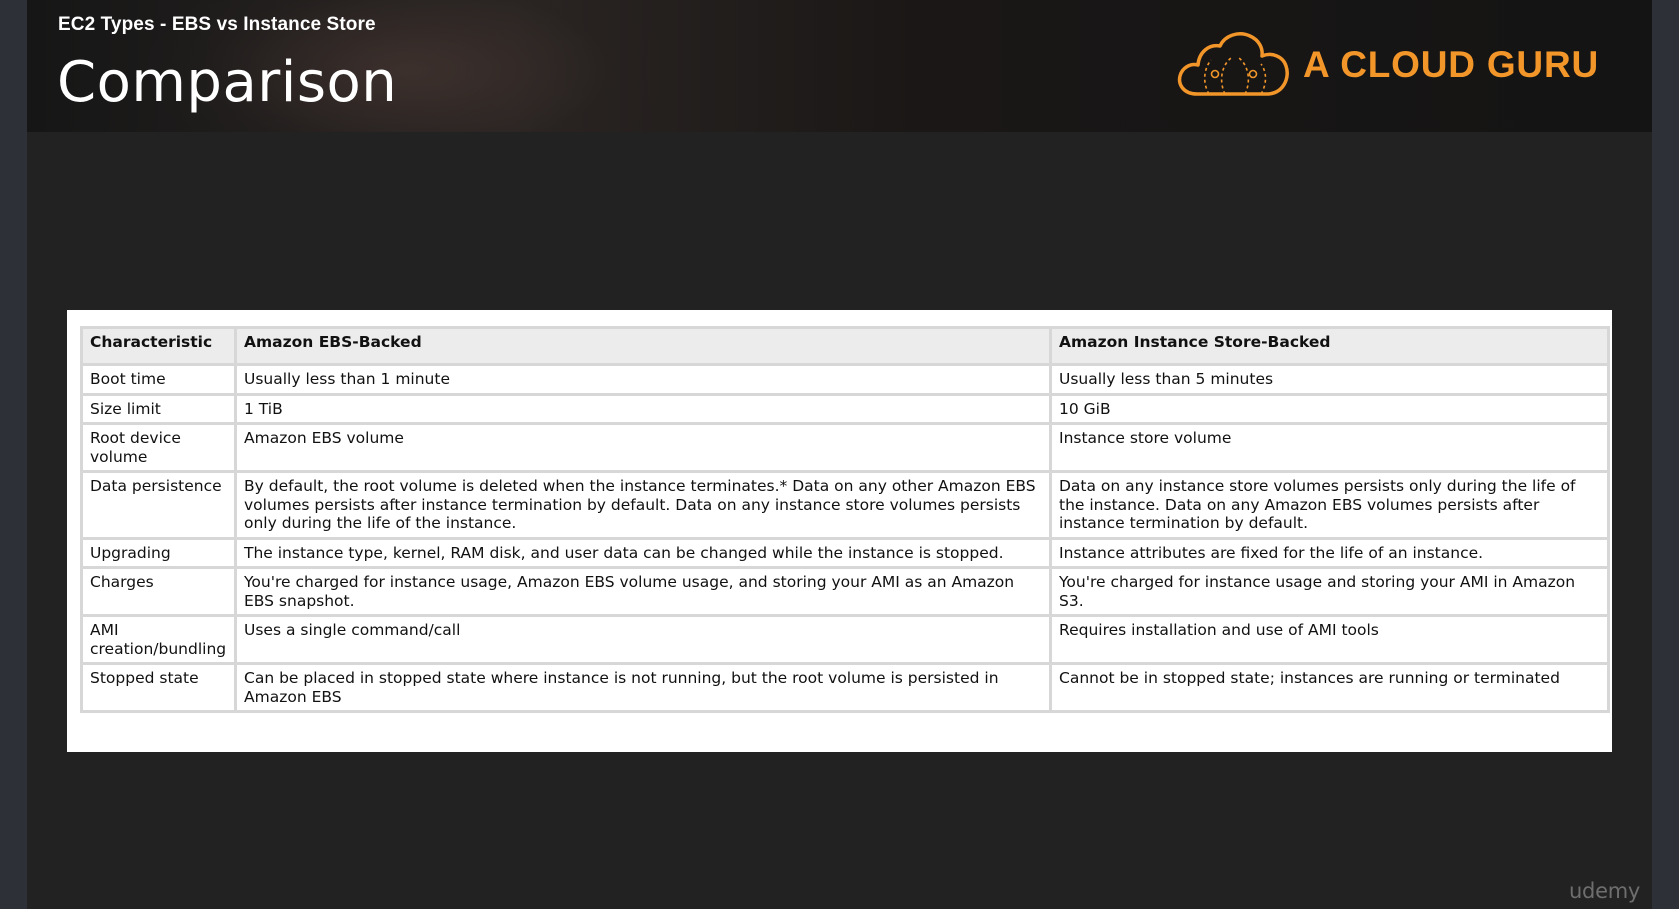  Describe the element at coordinates (1329, 447) in the screenshot. I see `table-cell: Instance store volume` at that location.